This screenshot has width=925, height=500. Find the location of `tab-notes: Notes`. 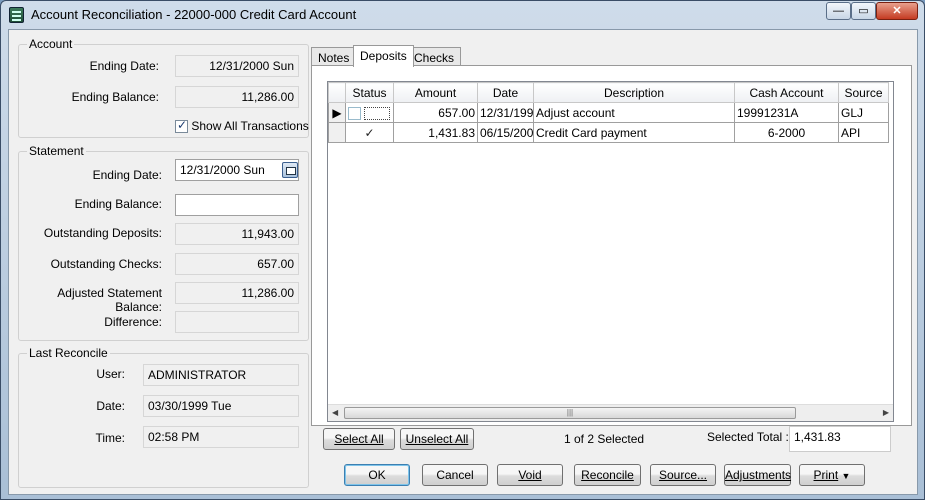

tab-notes: Notes is located at coordinates (334, 57).